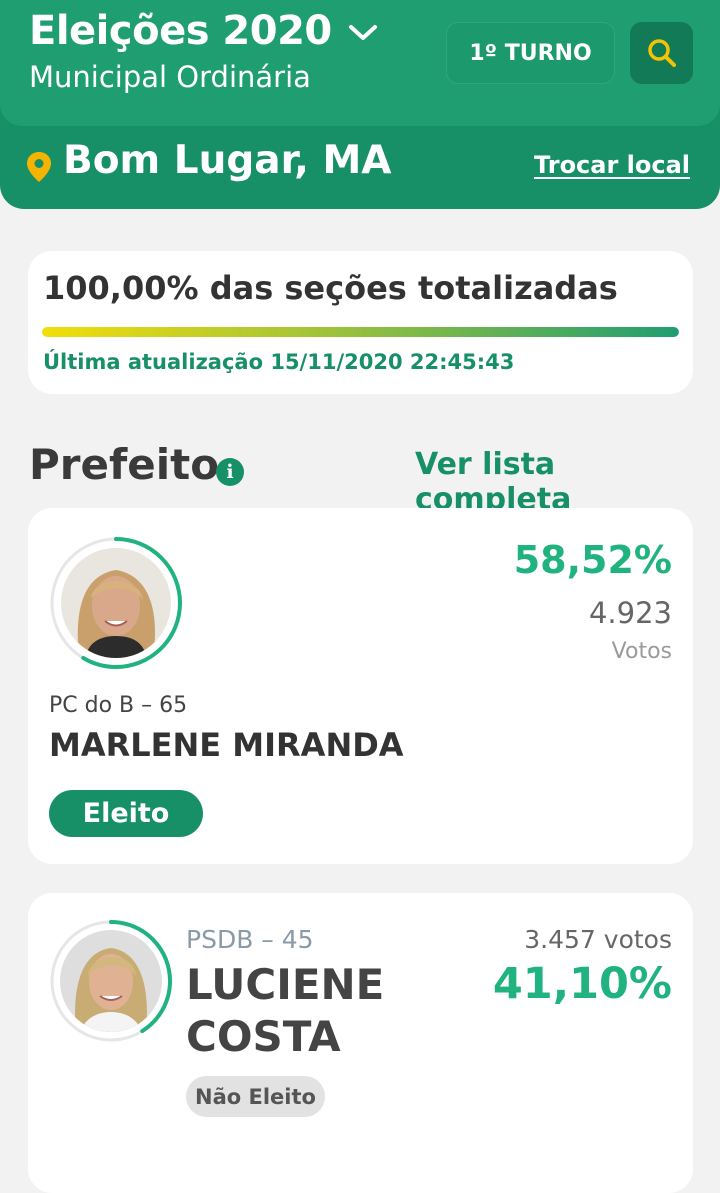 The height and width of the screenshot is (1193, 720). I want to click on candidate-percent: 41,10%, so click(582, 984).